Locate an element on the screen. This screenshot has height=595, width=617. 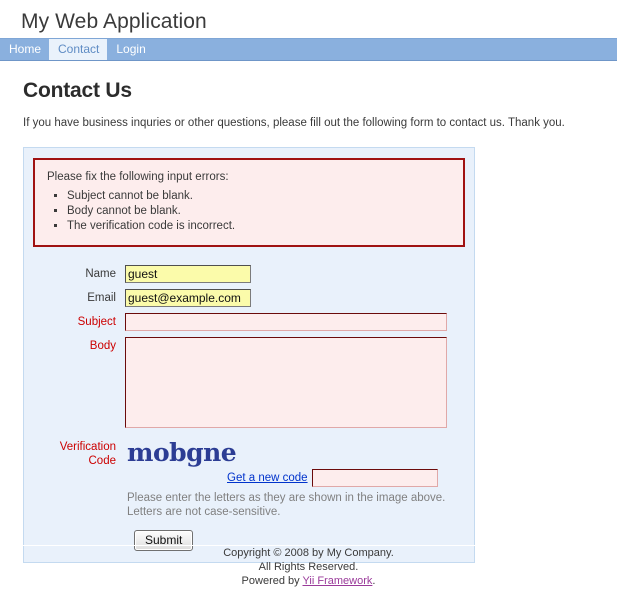
yii-framework-link: Yii Framework is located at coordinates (338, 581).